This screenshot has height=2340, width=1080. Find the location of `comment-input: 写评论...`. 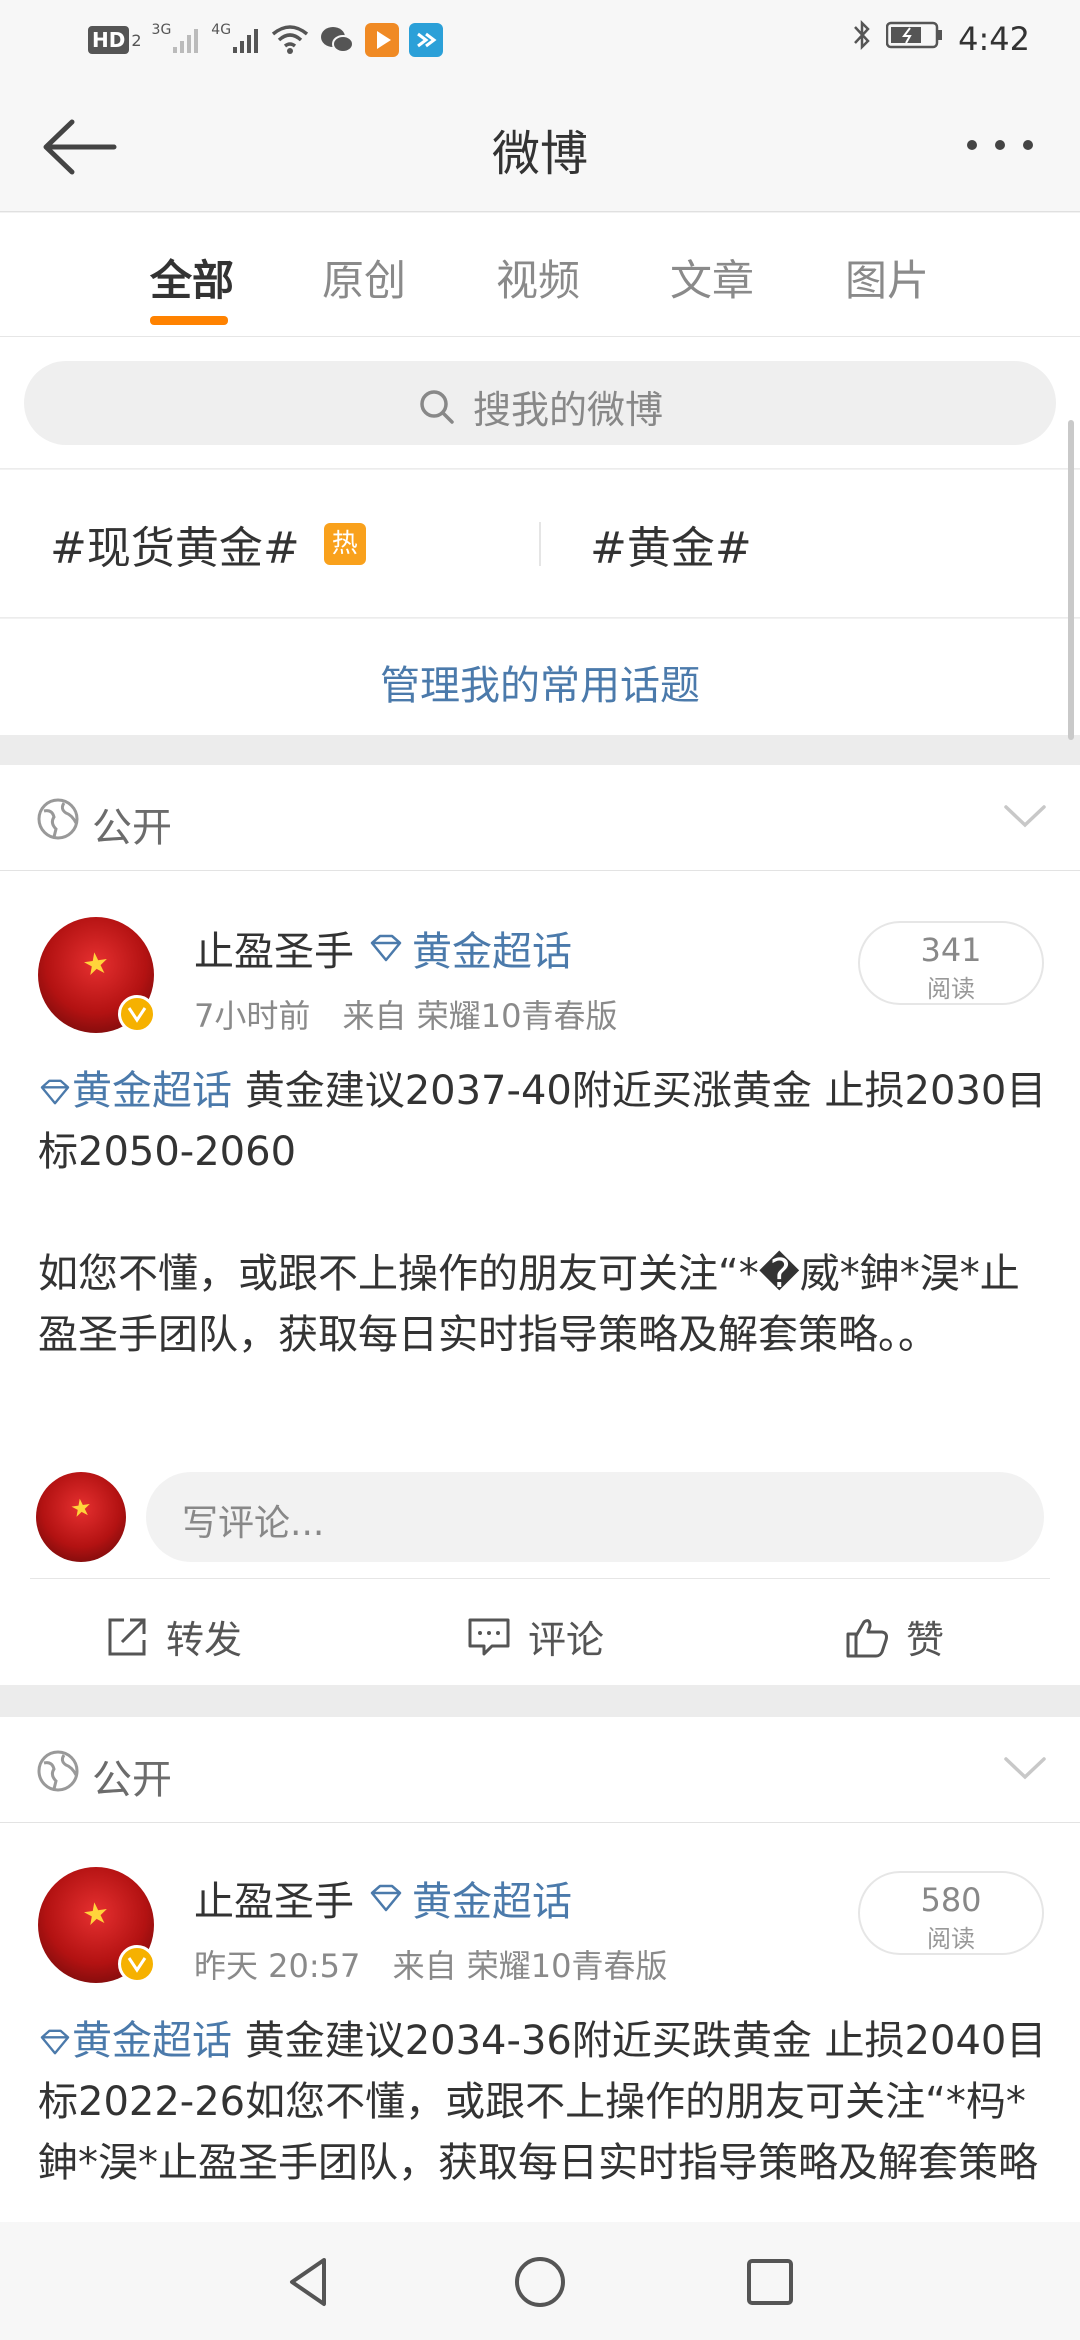

comment-input: 写评论... is located at coordinates (595, 1517).